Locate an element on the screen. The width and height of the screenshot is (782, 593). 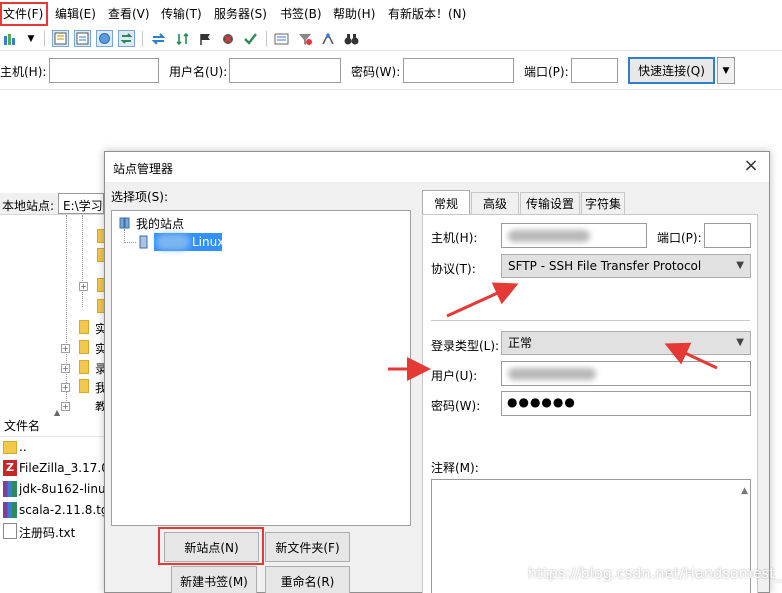
logon-type-select: 正常 ▼ is located at coordinates (626, 343).